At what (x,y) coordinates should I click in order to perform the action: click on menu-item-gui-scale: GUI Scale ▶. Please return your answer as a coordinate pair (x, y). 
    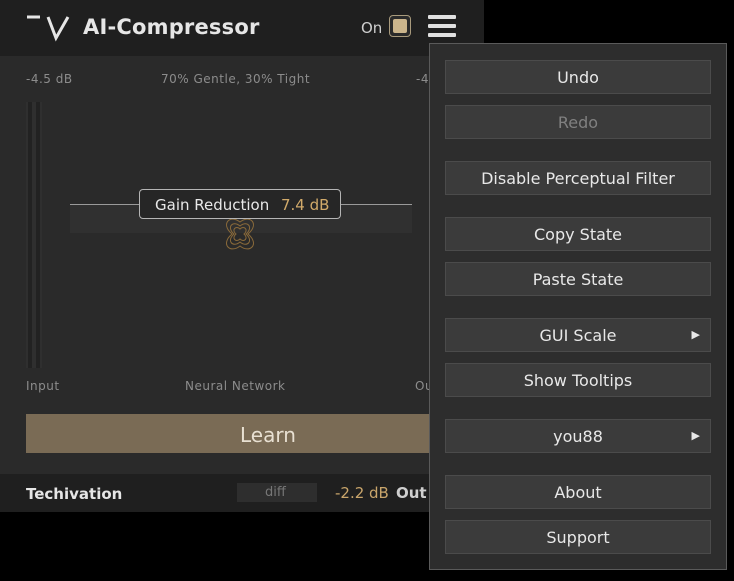
    Looking at the image, I should click on (578, 335).